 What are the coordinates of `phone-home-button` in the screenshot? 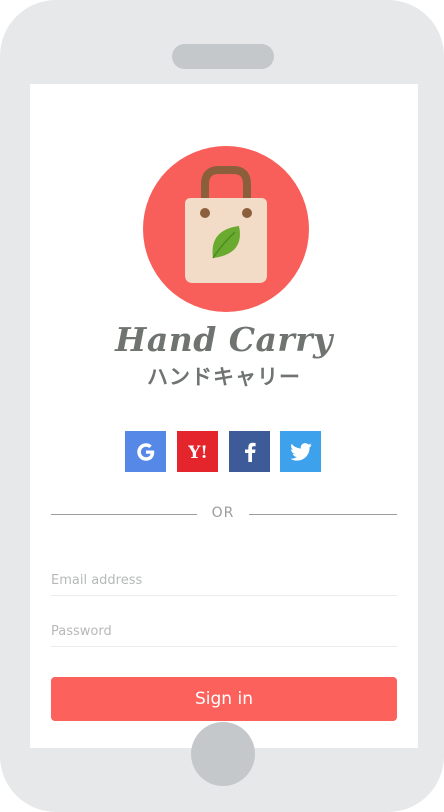 It's located at (223, 754).